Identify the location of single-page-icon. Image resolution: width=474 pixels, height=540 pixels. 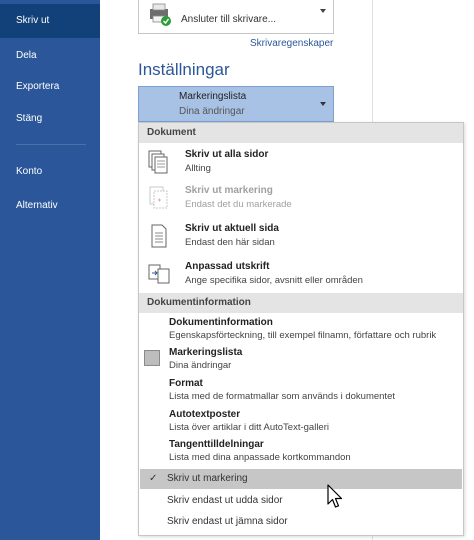
(159, 236).